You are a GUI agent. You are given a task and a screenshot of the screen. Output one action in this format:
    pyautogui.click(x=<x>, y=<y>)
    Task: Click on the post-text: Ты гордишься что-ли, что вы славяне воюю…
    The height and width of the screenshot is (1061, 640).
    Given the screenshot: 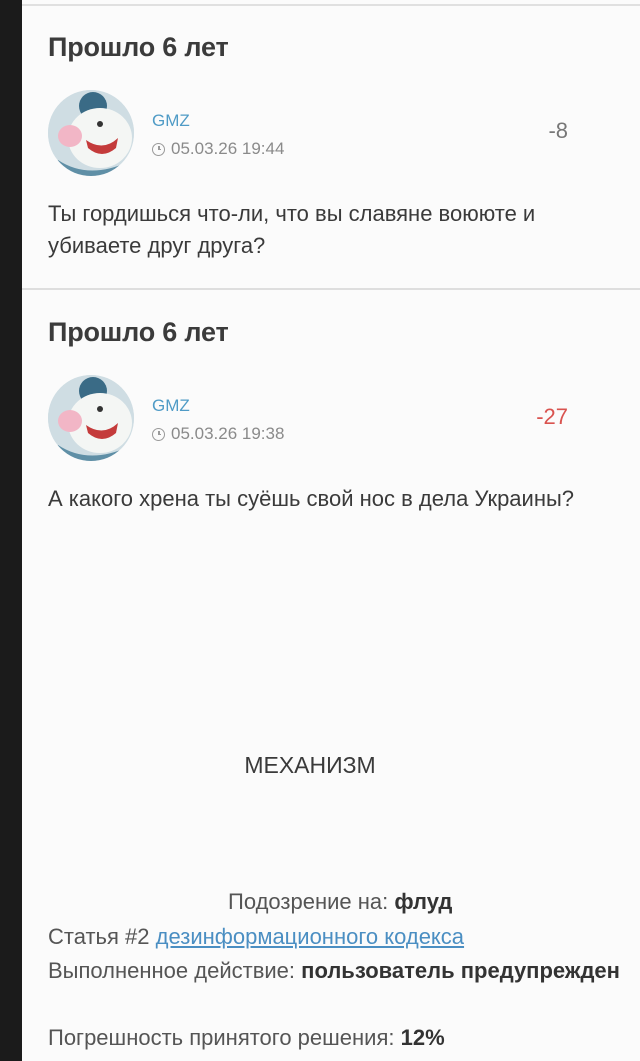 What is the action you would take?
    pyautogui.click(x=292, y=229)
    